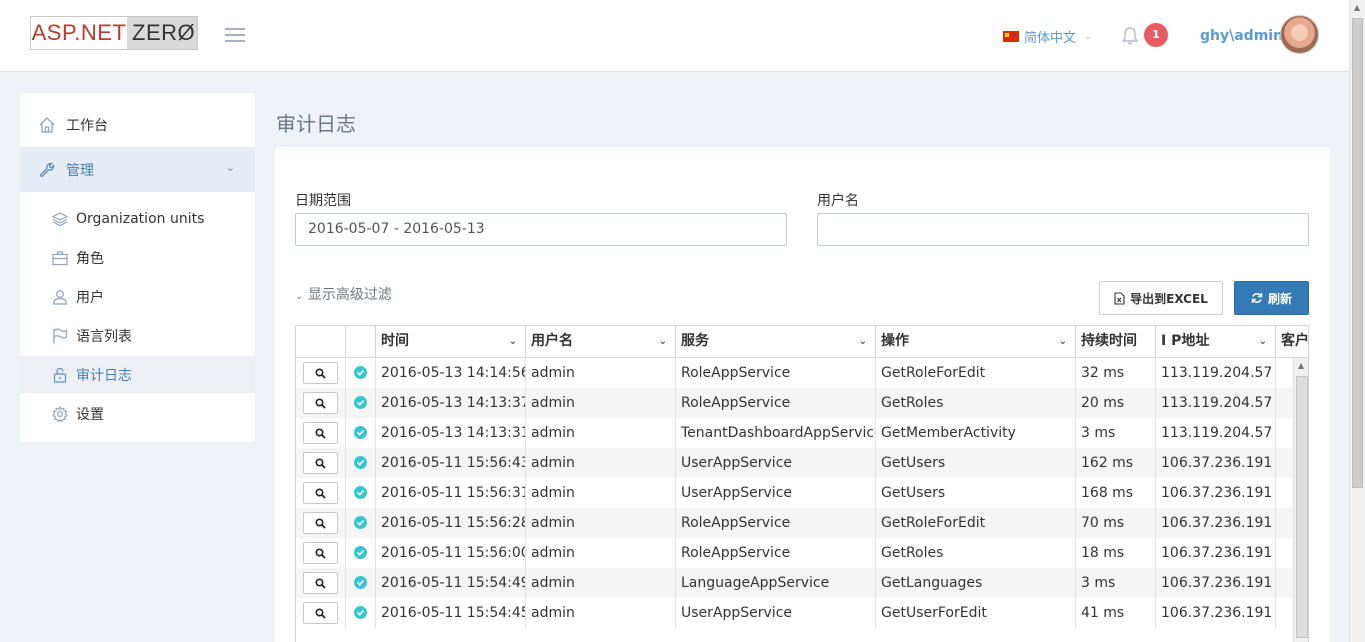 The width and height of the screenshot is (1365, 642). What do you see at coordinates (776, 342) in the screenshot?
I see `grid-header-service: 服务 ⌄` at bounding box center [776, 342].